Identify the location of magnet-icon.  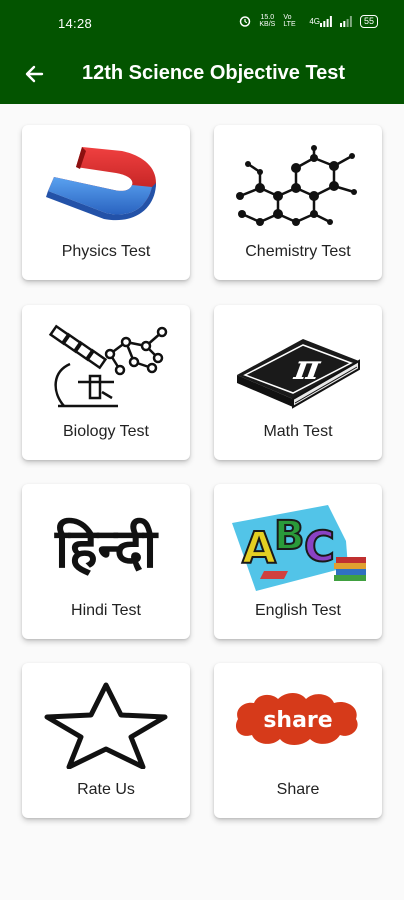
(106, 187).